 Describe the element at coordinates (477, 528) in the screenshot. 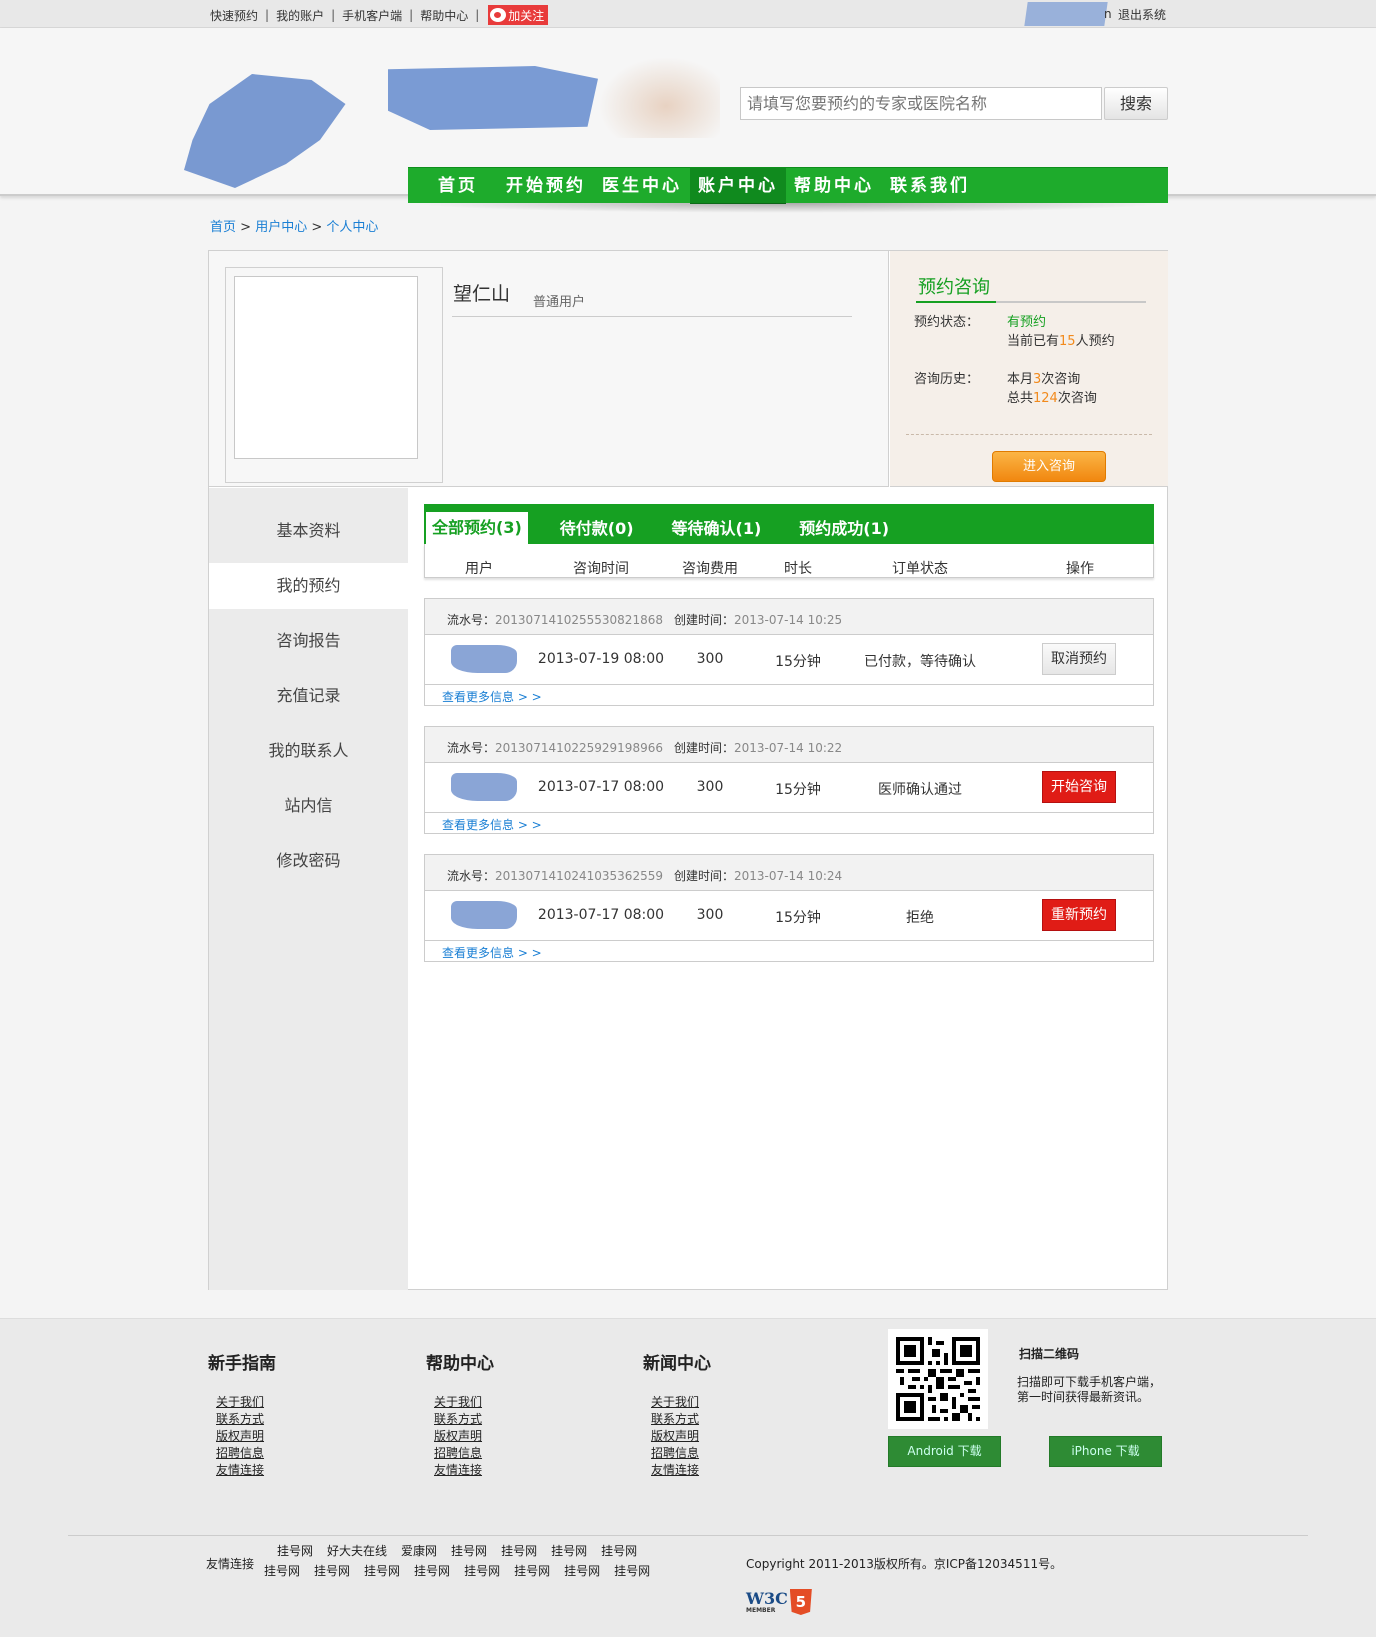

I see `tab-all: 全部预约(3)` at that location.